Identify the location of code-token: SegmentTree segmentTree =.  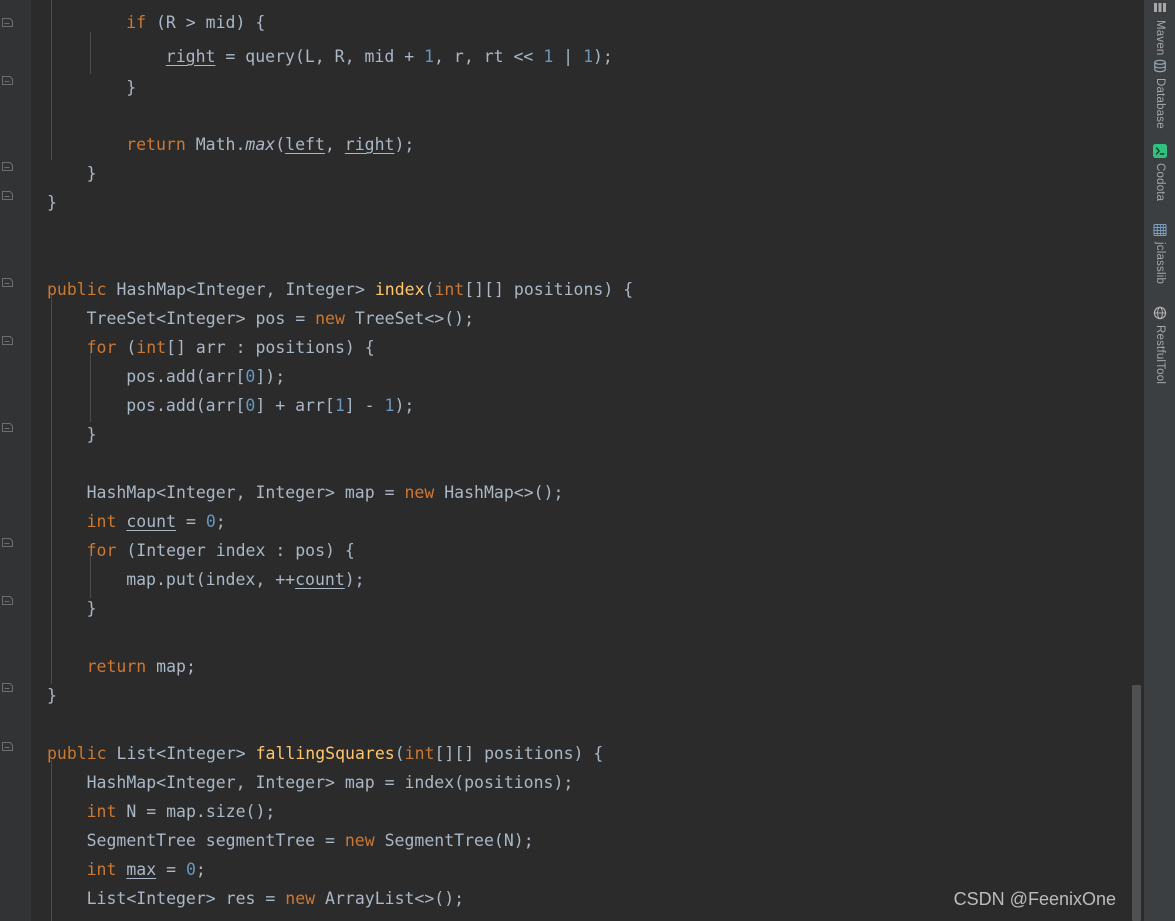
(215, 840).